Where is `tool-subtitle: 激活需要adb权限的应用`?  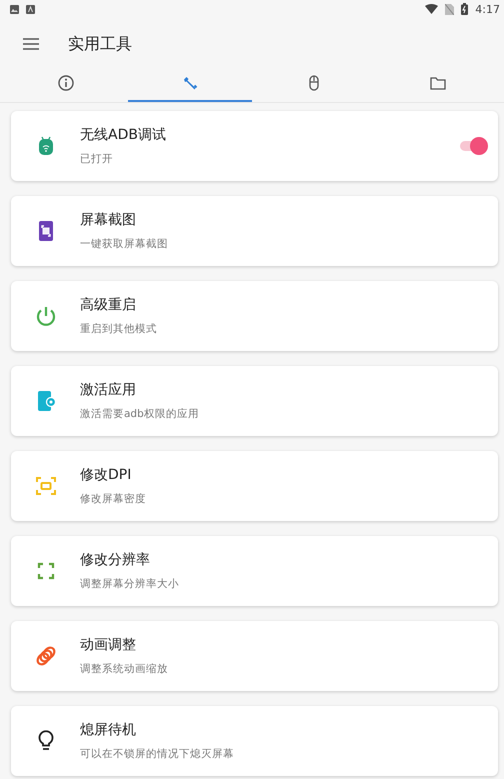
tool-subtitle: 激活需要adb权限的应用 is located at coordinates (140, 414).